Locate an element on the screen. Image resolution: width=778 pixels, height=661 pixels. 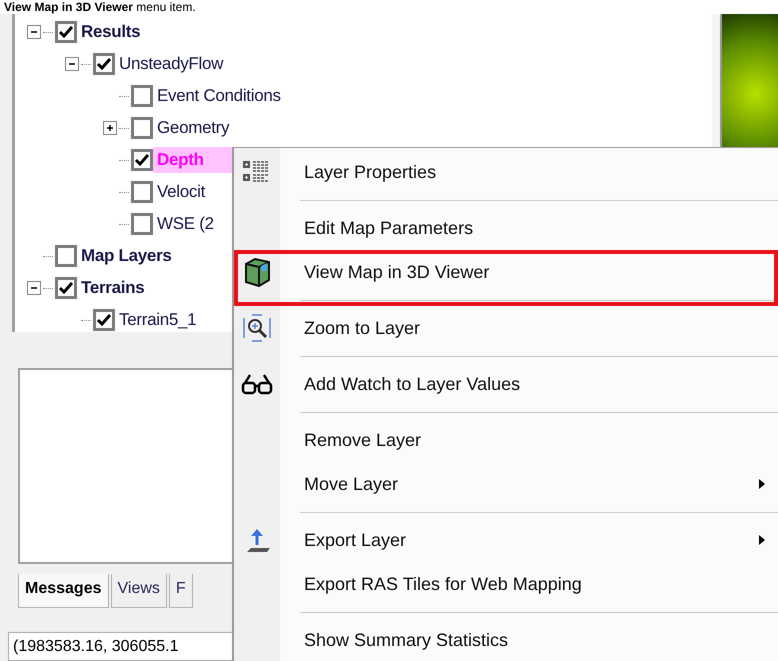
tree-item-label: Event Conditions is located at coordinates (219, 96).